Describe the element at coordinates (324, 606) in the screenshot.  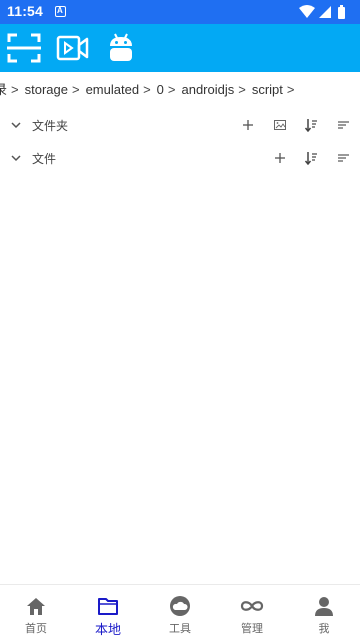
I see `person-icon` at that location.